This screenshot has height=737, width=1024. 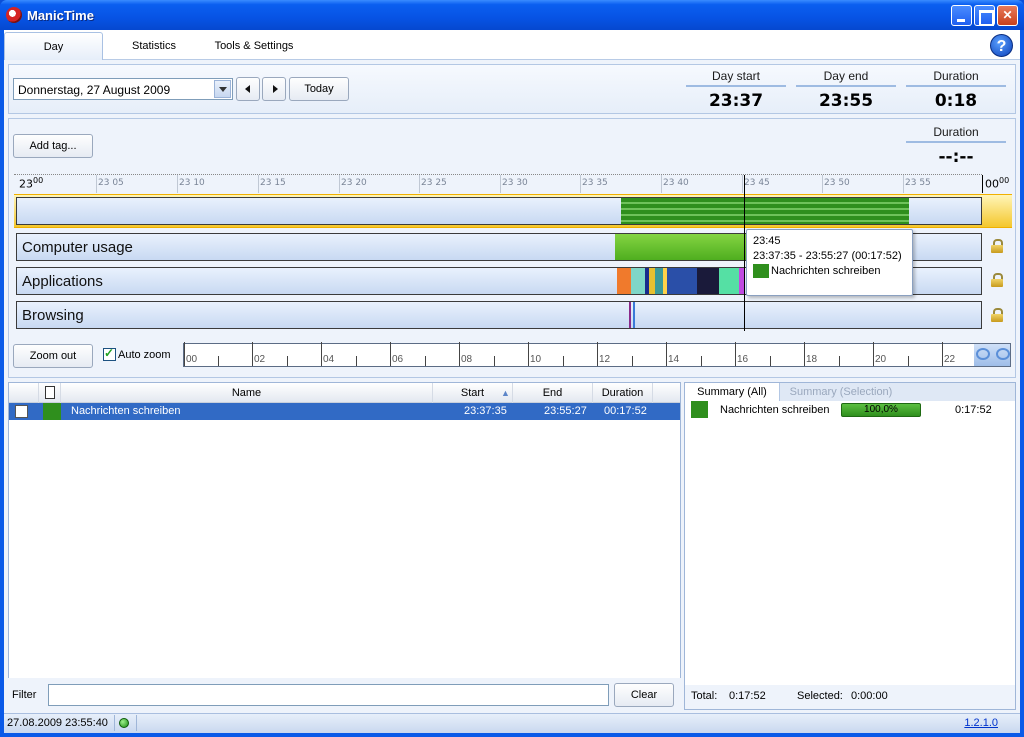 What do you see at coordinates (21, 411) in the screenshot?
I see `row-checkbox` at bounding box center [21, 411].